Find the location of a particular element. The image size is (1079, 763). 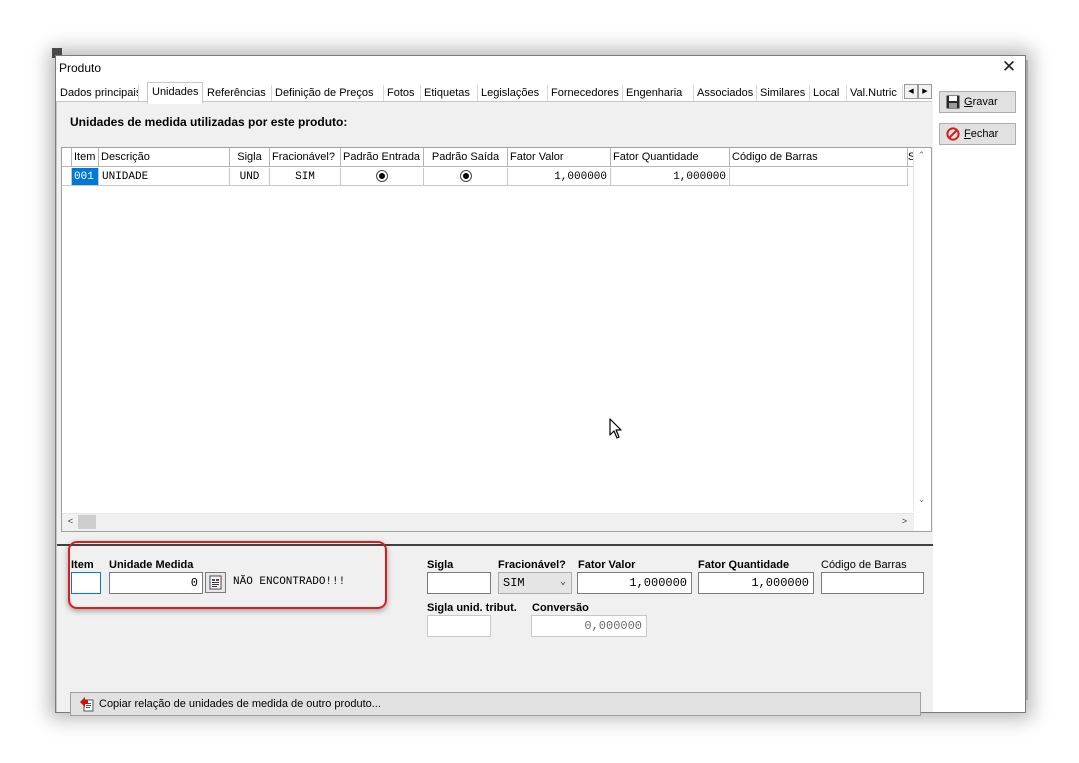

close-icon: ✕ is located at coordinates (1009, 67).